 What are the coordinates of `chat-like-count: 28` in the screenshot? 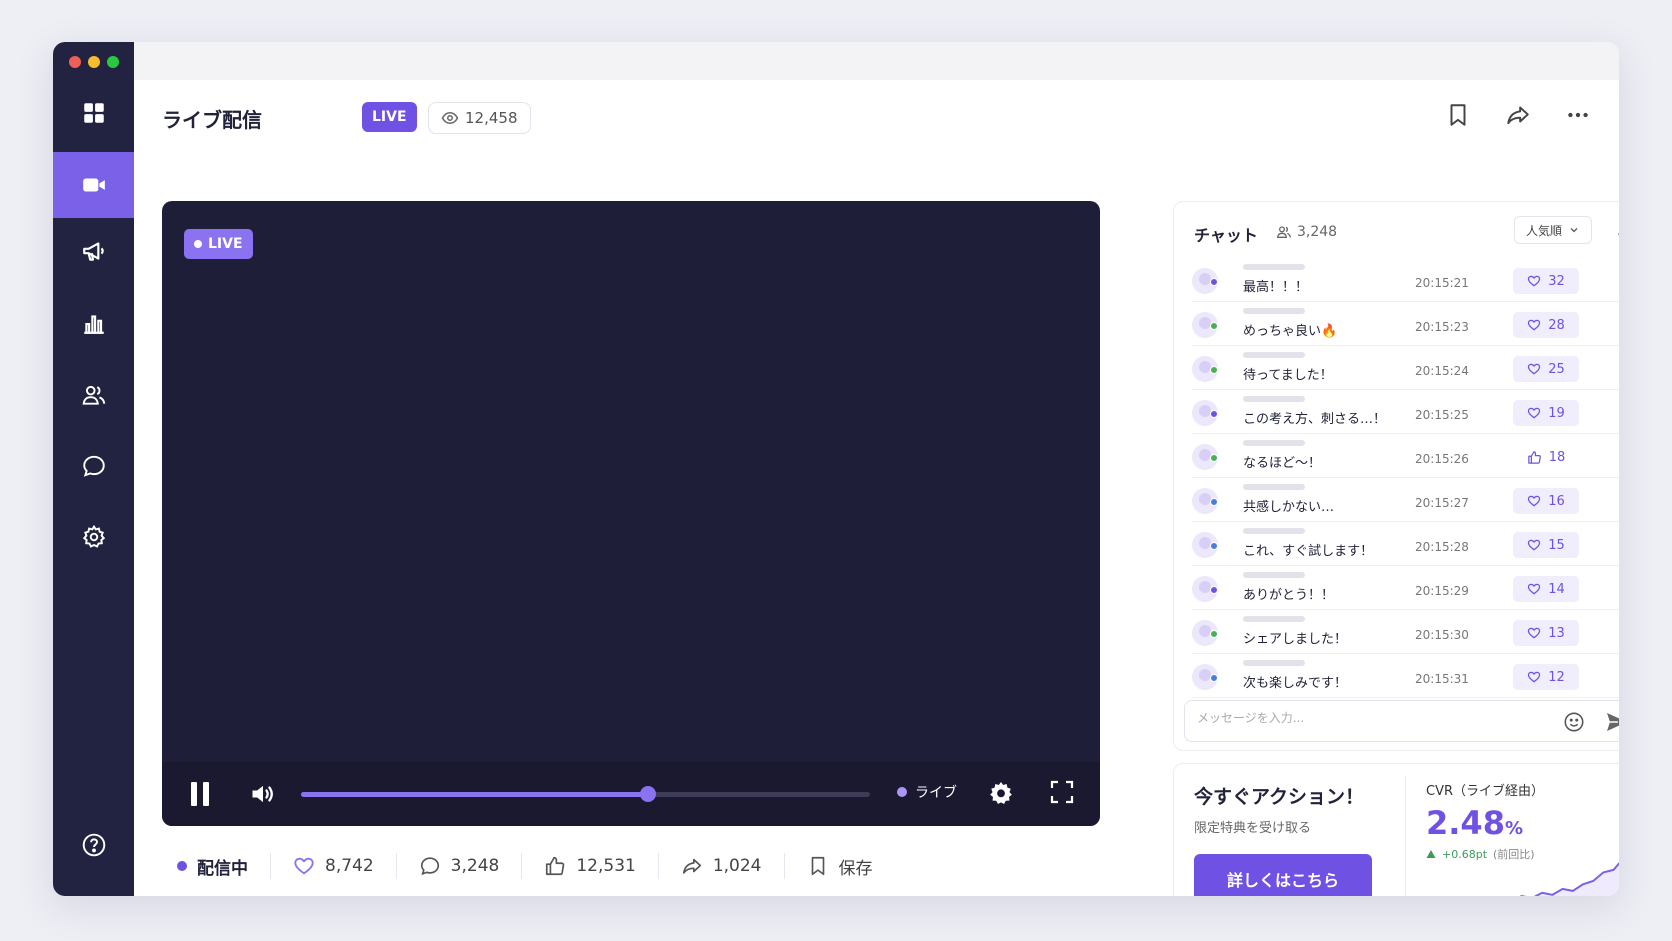 It's located at (1556, 325).